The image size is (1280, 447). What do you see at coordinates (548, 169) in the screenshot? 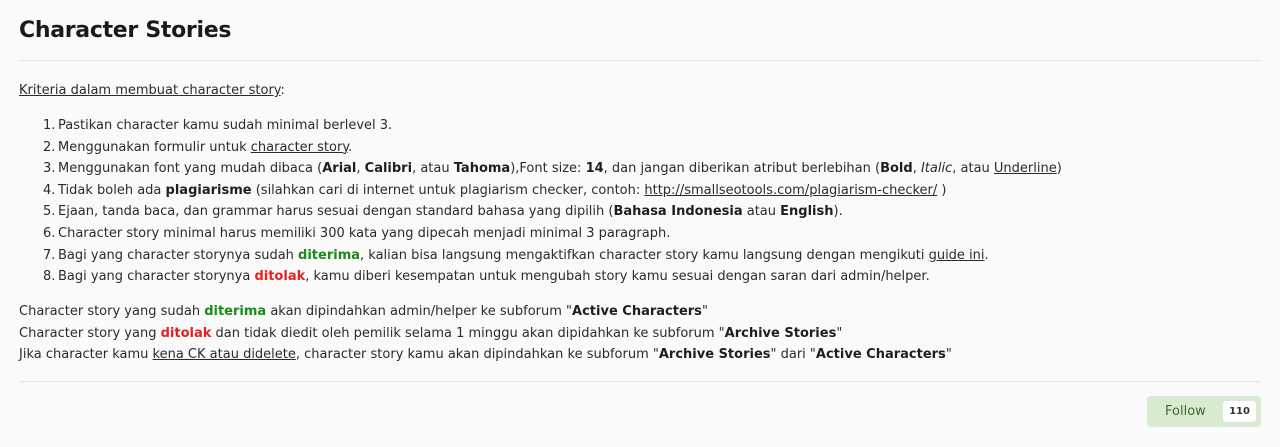
I see `text-segment: ),Font size:` at bounding box center [548, 169].